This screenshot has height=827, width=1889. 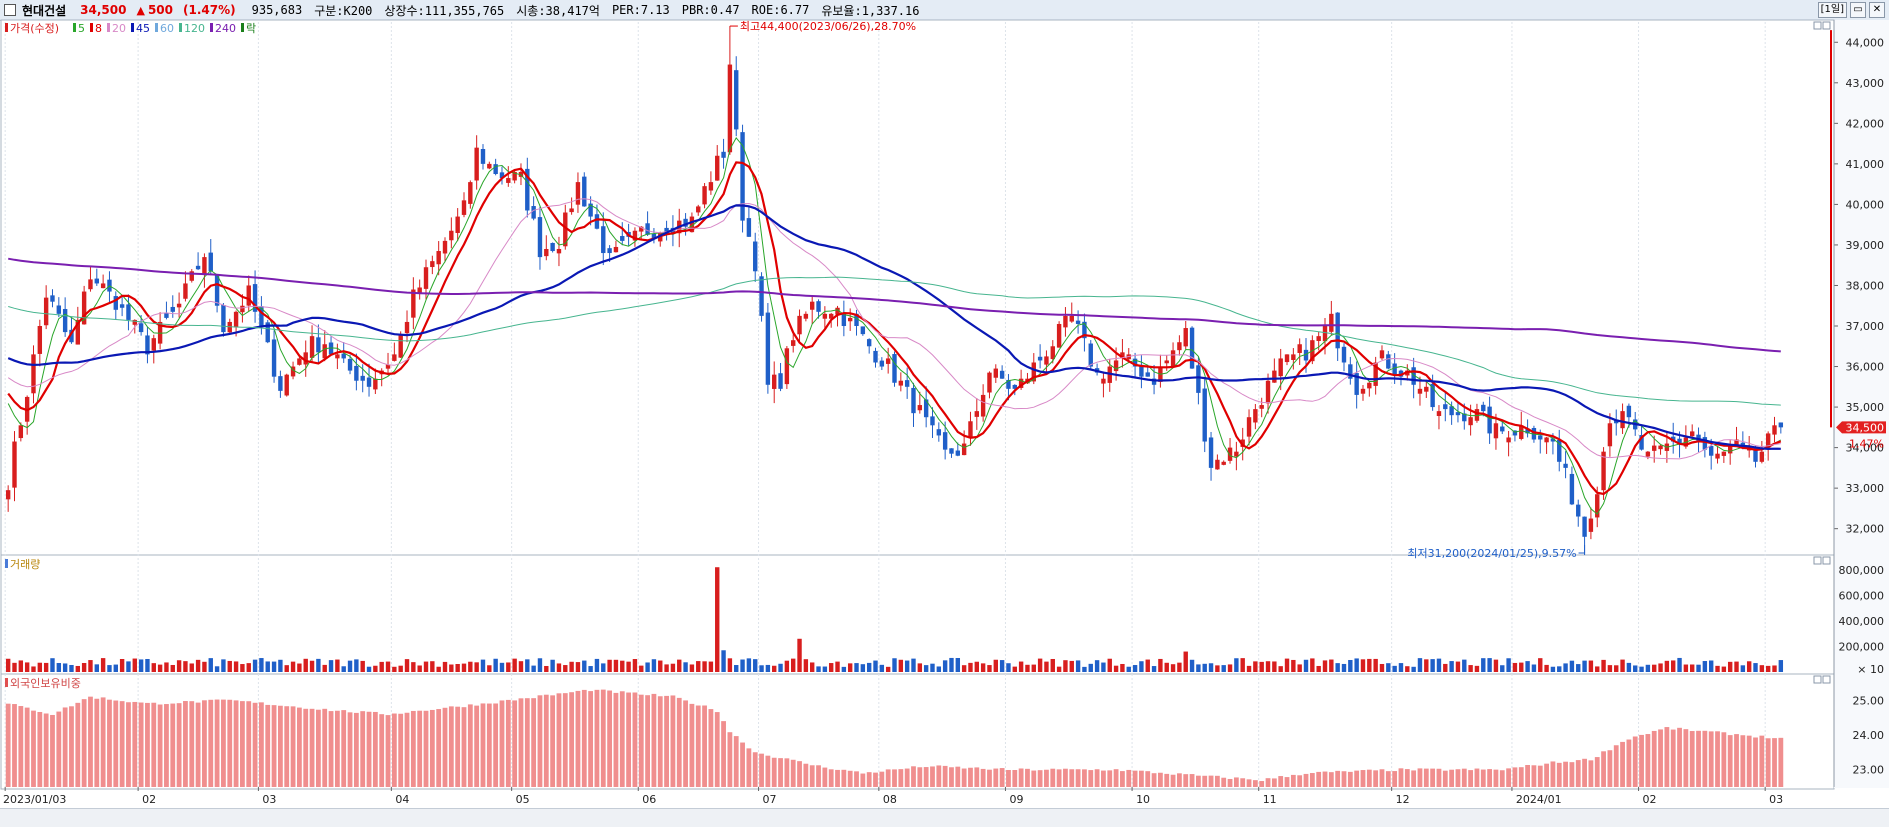 What do you see at coordinates (119, 28) in the screenshot?
I see `legend-label: 20` at bounding box center [119, 28].